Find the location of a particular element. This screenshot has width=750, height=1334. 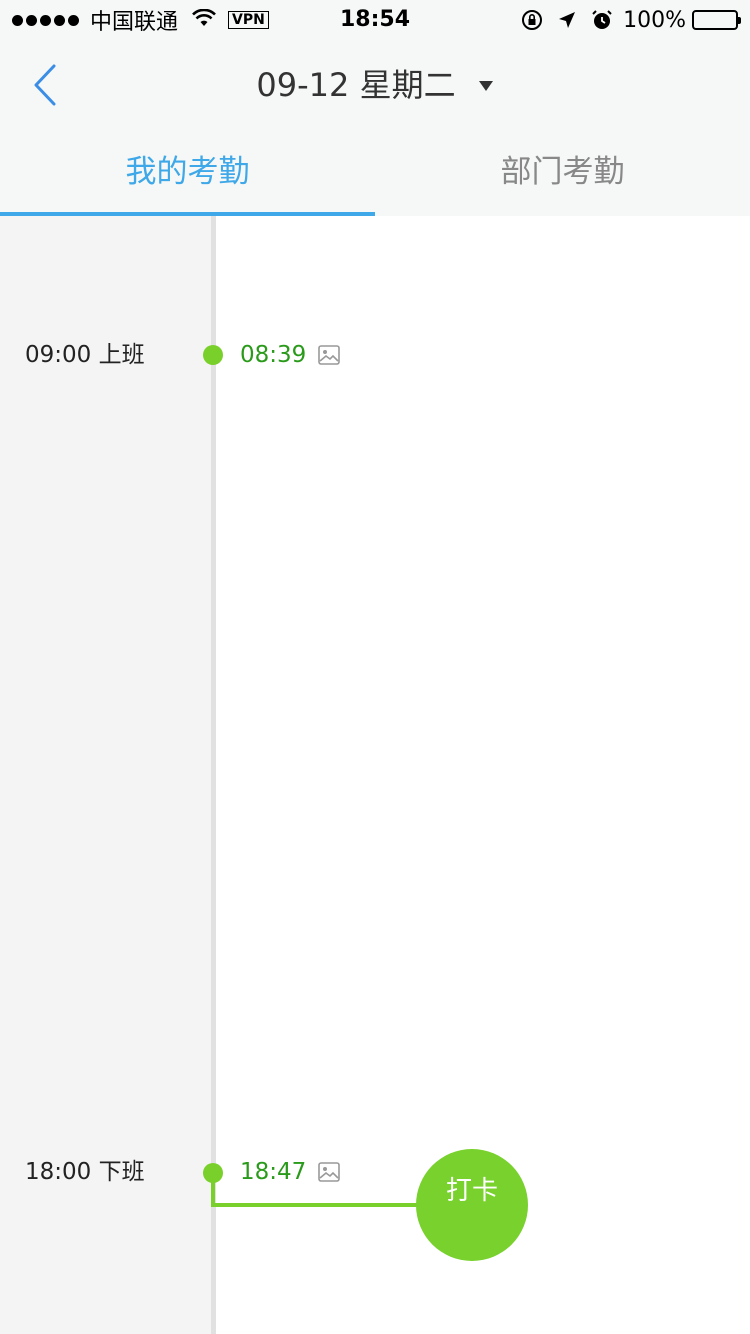

battery-icon is located at coordinates (716, 20).